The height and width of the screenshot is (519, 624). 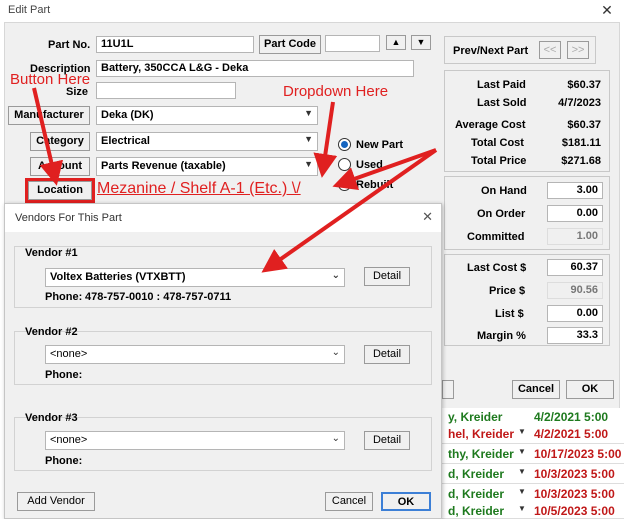 What do you see at coordinates (349, 210) in the screenshot?
I see `arrow-to-vendor-select` at bounding box center [349, 210].